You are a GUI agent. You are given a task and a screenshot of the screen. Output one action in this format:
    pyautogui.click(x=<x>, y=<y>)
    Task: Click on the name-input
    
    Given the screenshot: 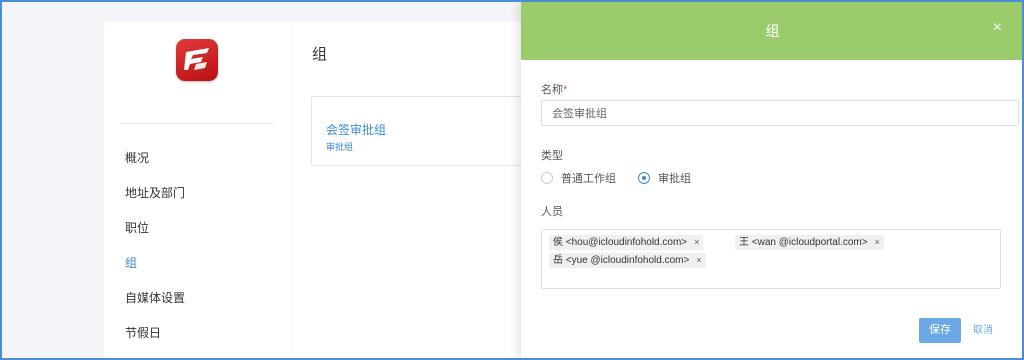 What is the action you would take?
    pyautogui.click(x=780, y=113)
    